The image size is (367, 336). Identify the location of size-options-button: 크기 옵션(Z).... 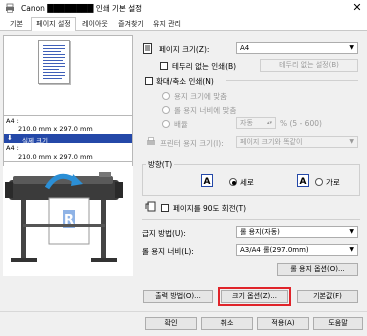
(254, 296).